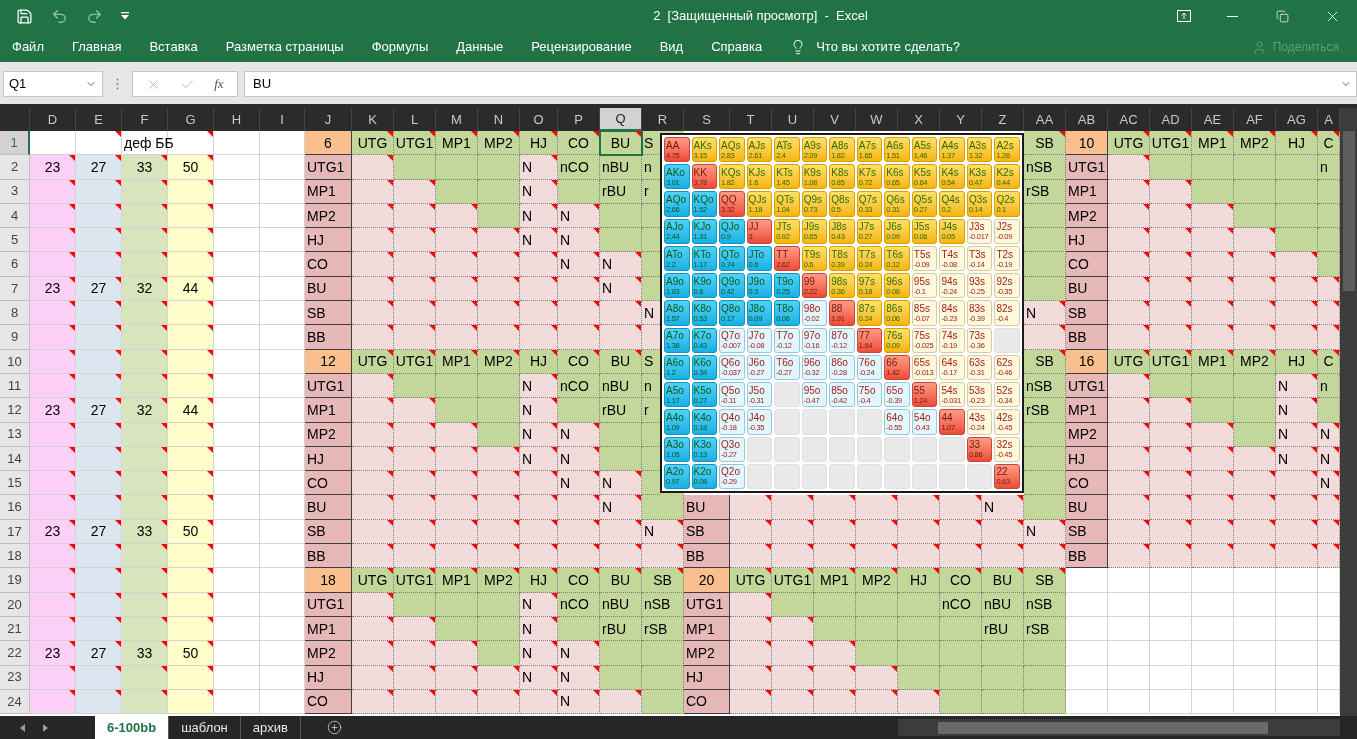 The width and height of the screenshot is (1357, 739). What do you see at coordinates (15, 289) in the screenshot?
I see `row-header: 7` at bounding box center [15, 289].